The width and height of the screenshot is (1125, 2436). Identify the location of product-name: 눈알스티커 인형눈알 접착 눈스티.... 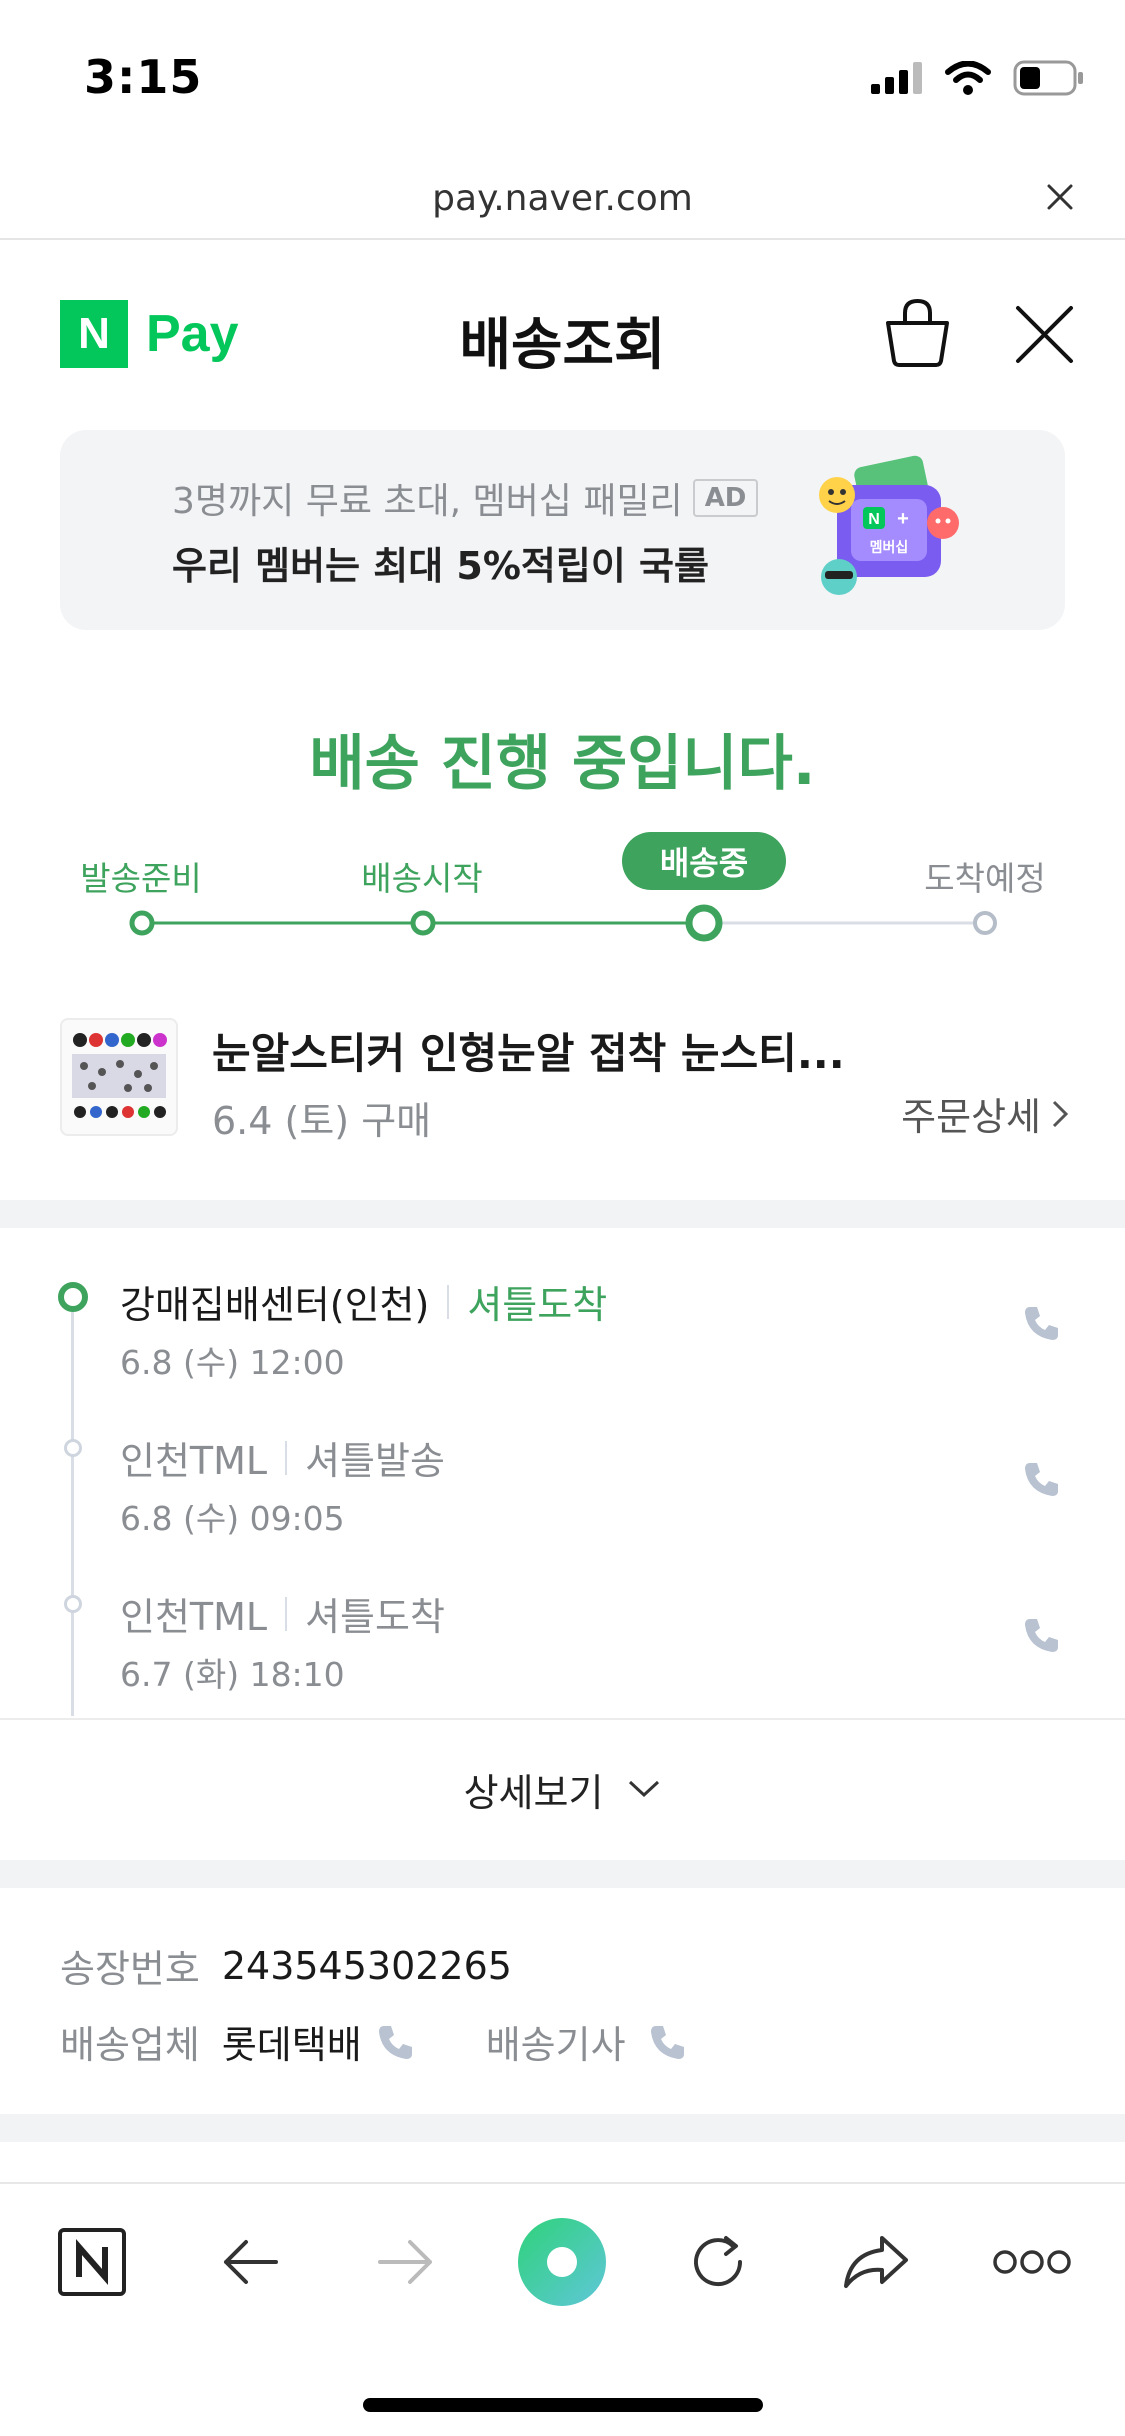
(552, 1050).